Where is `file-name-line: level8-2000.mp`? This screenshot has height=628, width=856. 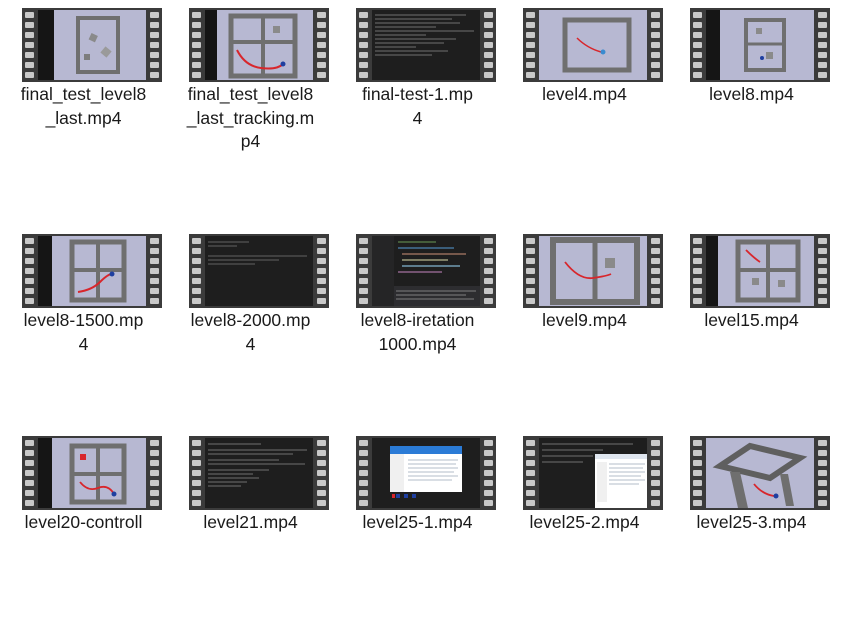 file-name-line: level8-2000.mp is located at coordinates (250, 320).